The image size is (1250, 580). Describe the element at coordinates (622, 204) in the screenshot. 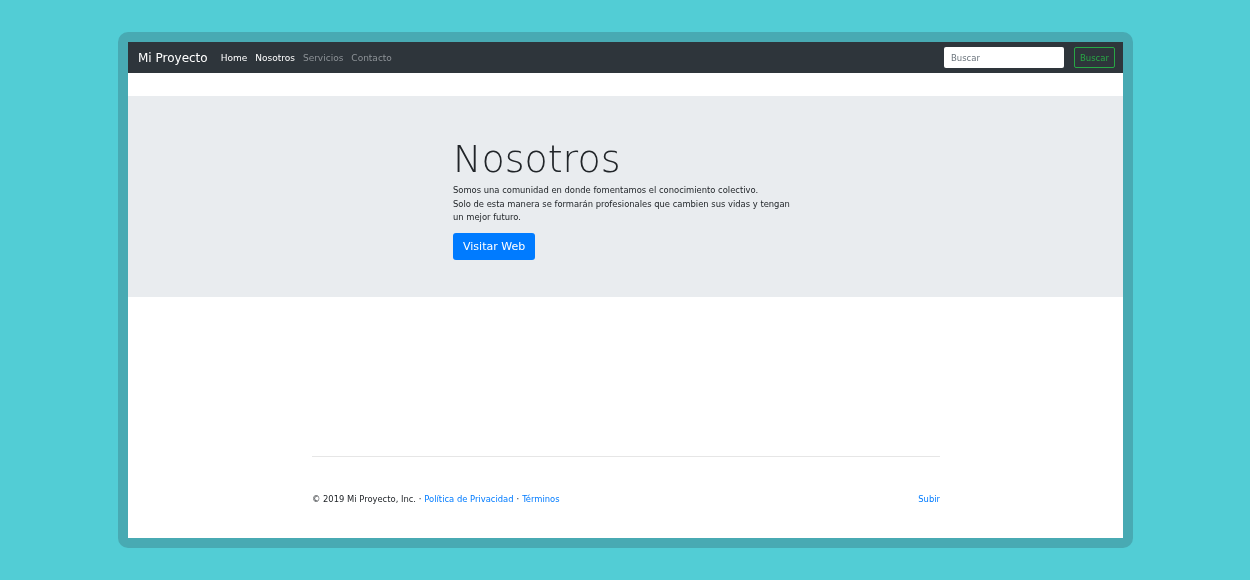

I see `jumbotron-text: Somos una comunidad en donde fomentamos el conocimiento colectivo. Solo de esta manera se formarán profesionales que cambien sus vidas y tengan un mejor futuro.` at that location.